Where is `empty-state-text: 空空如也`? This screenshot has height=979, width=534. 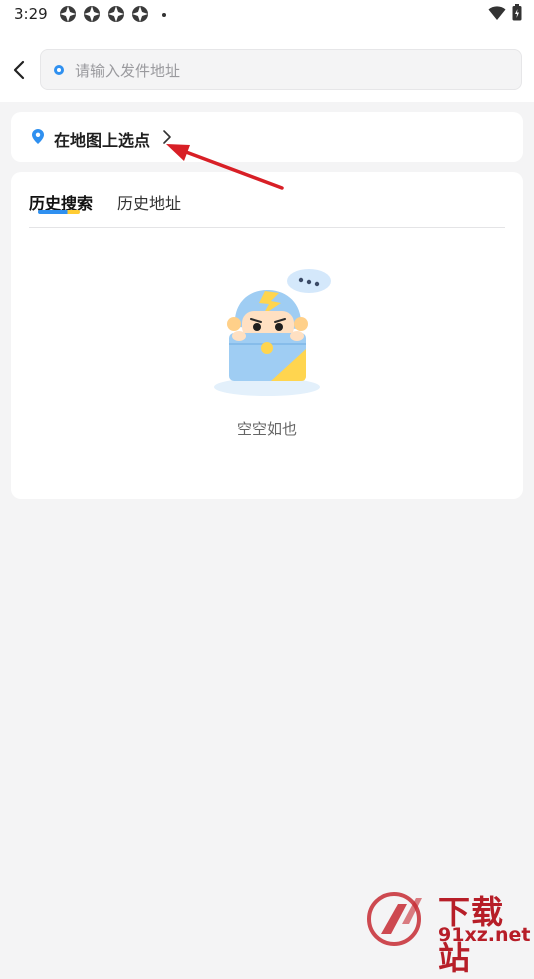 empty-state-text: 空空如也 is located at coordinates (266, 429).